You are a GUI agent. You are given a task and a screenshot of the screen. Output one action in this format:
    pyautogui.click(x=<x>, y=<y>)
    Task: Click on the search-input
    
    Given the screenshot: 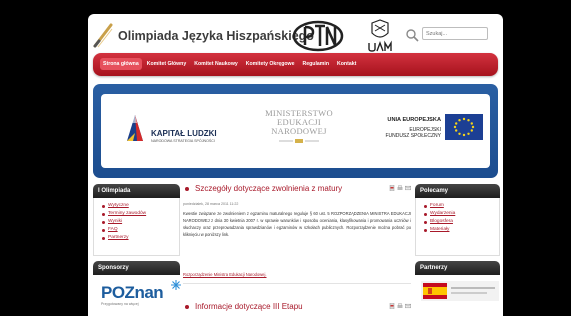 What is the action you would take?
    pyautogui.click(x=455, y=33)
    